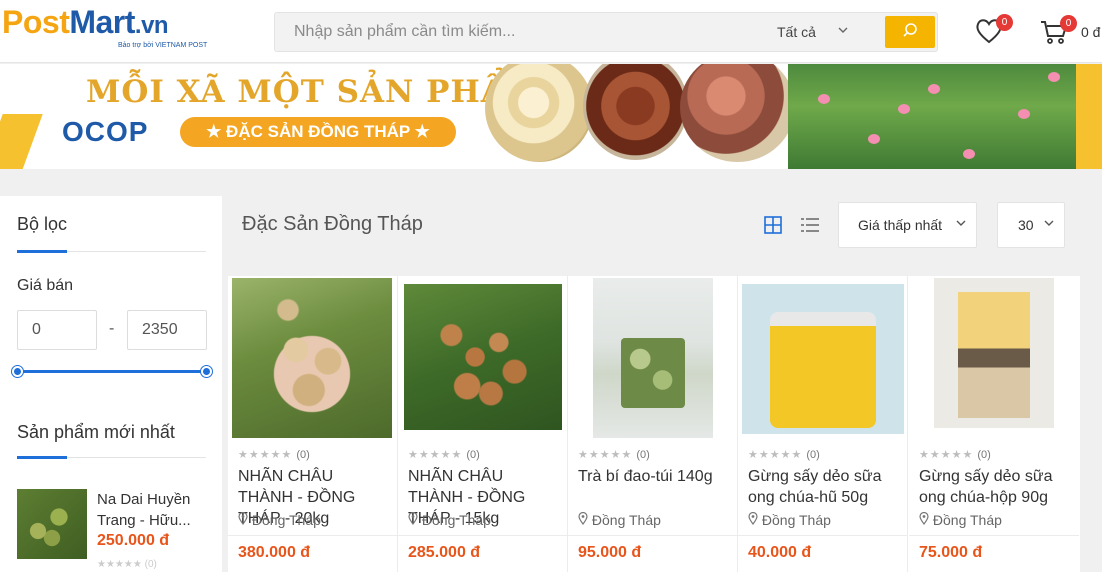 This screenshot has width=1102, height=572. I want to click on logo-vn: .vn, so click(151, 25).